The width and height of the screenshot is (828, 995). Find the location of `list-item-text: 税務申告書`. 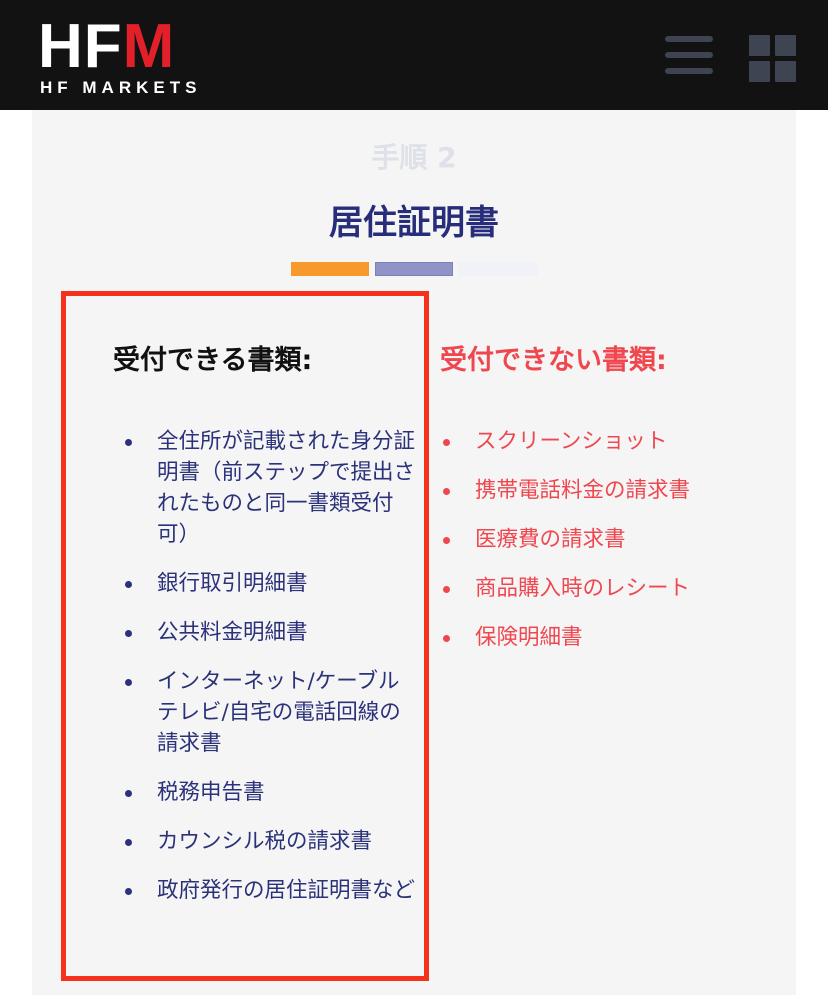

list-item-text: 税務申告書 is located at coordinates (211, 792).